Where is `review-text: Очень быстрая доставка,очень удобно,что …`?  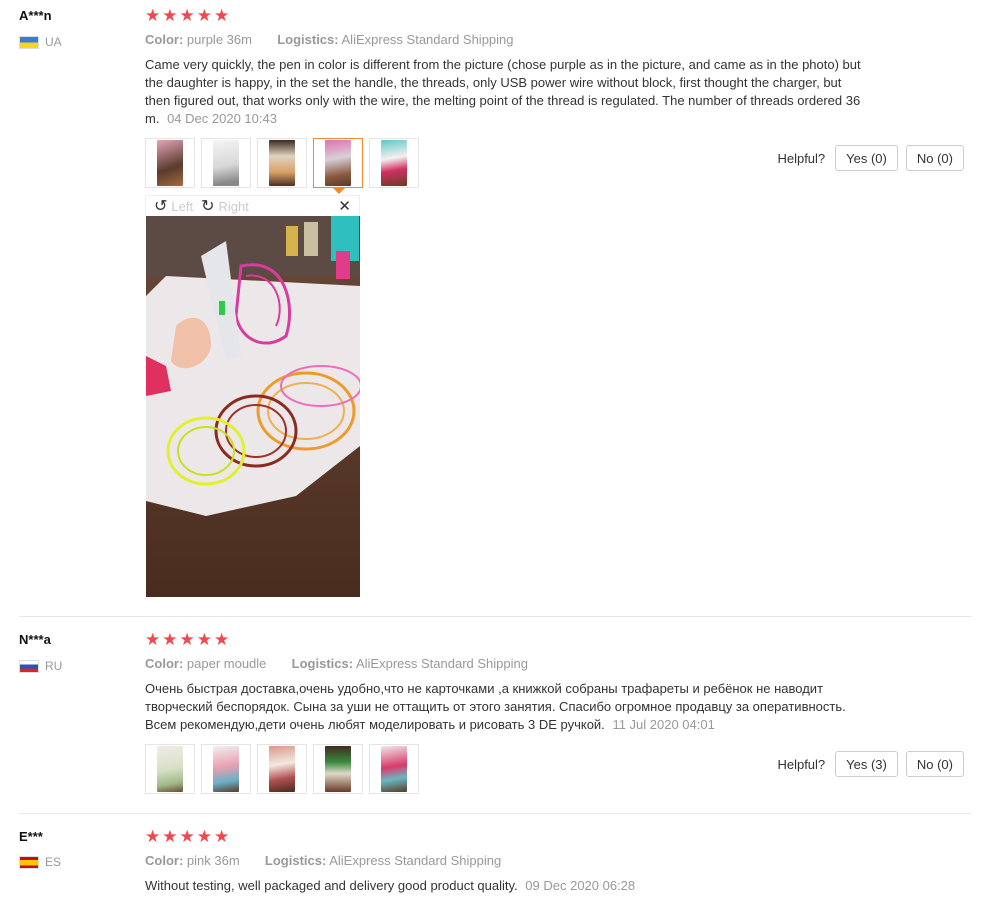 review-text: Очень быстрая доставка,очень удобно,что … is located at coordinates (495, 706).